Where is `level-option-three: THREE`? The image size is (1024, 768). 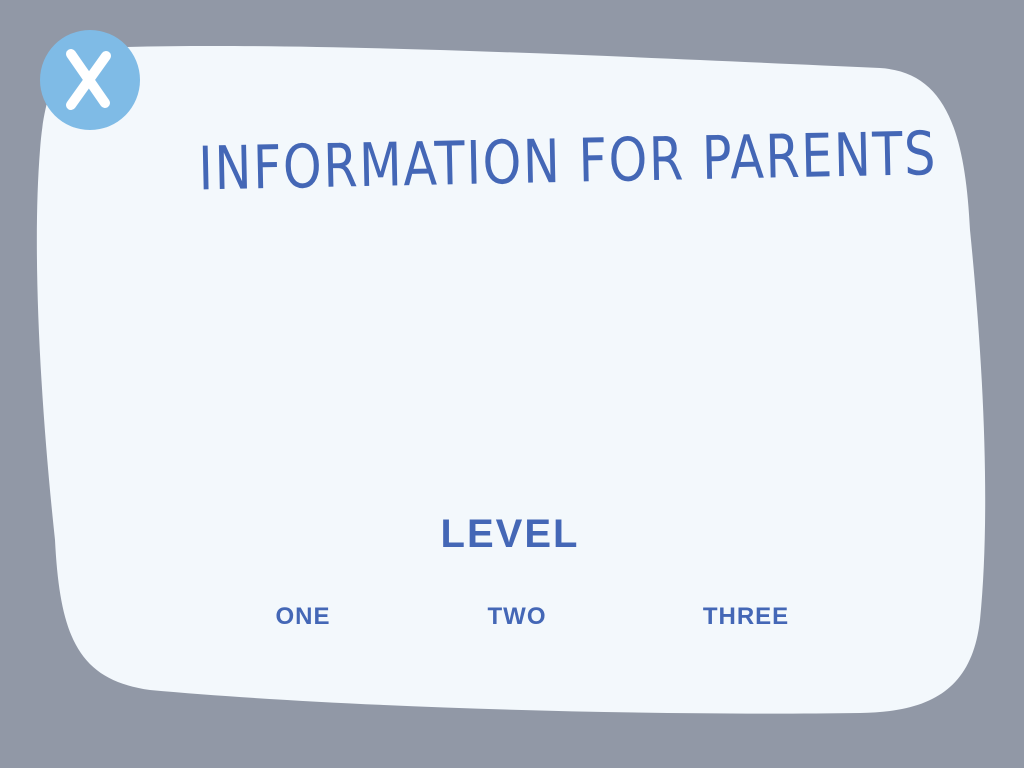
level-option-three: THREE is located at coordinates (746, 617).